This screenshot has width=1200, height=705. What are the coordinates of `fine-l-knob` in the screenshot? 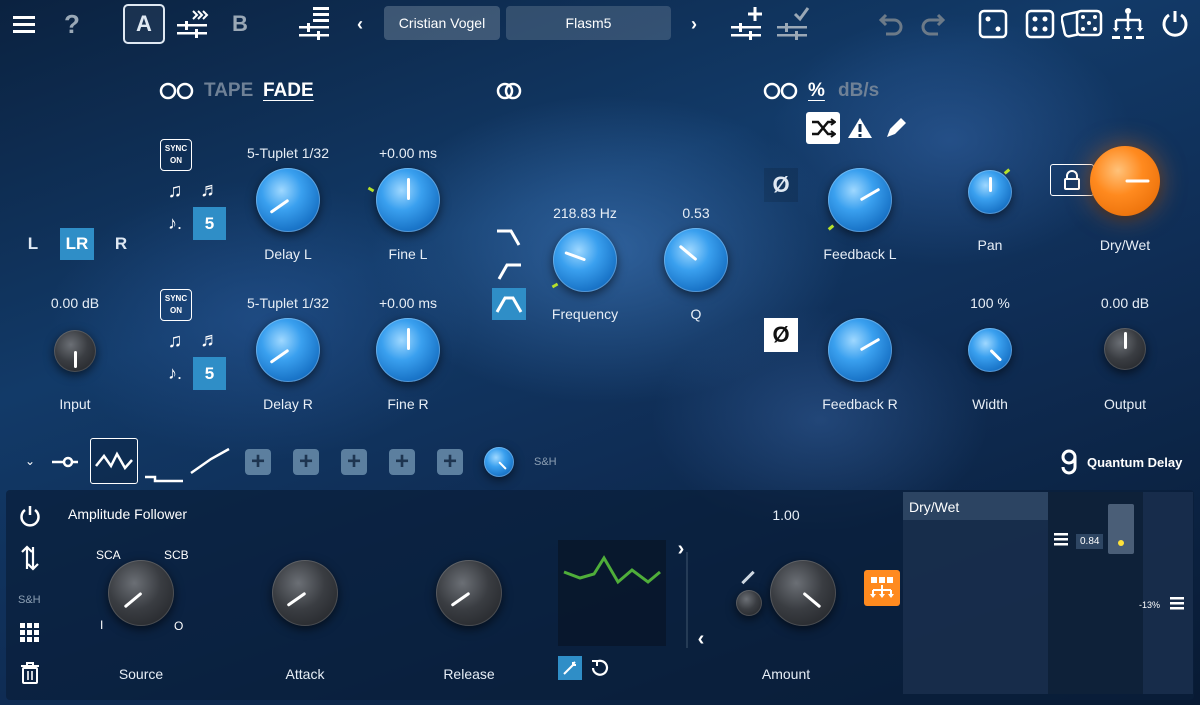 It's located at (408, 200).